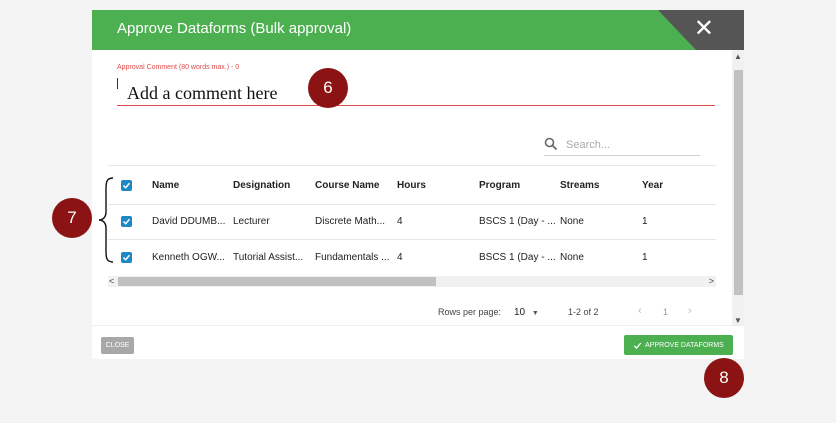 The height and width of the screenshot is (423, 836). I want to click on column-header-hours: Hours, so click(411, 185).